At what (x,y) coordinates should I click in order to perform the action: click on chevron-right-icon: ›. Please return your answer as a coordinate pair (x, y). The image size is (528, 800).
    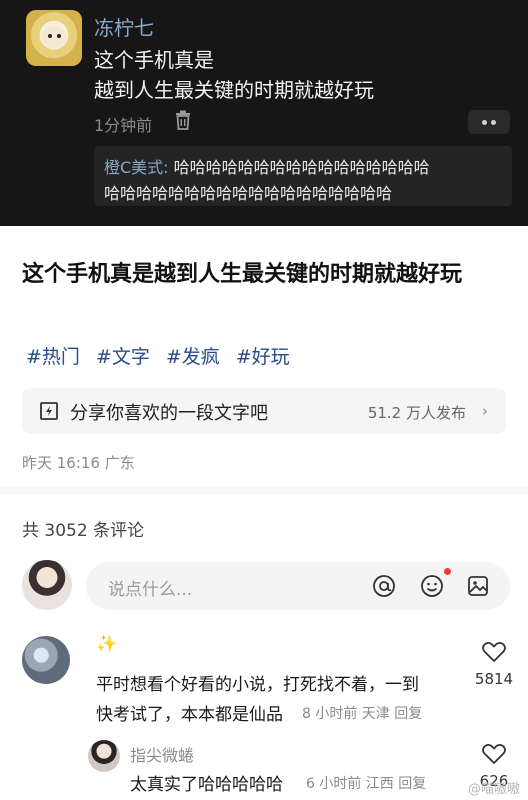
    Looking at the image, I should click on (485, 411).